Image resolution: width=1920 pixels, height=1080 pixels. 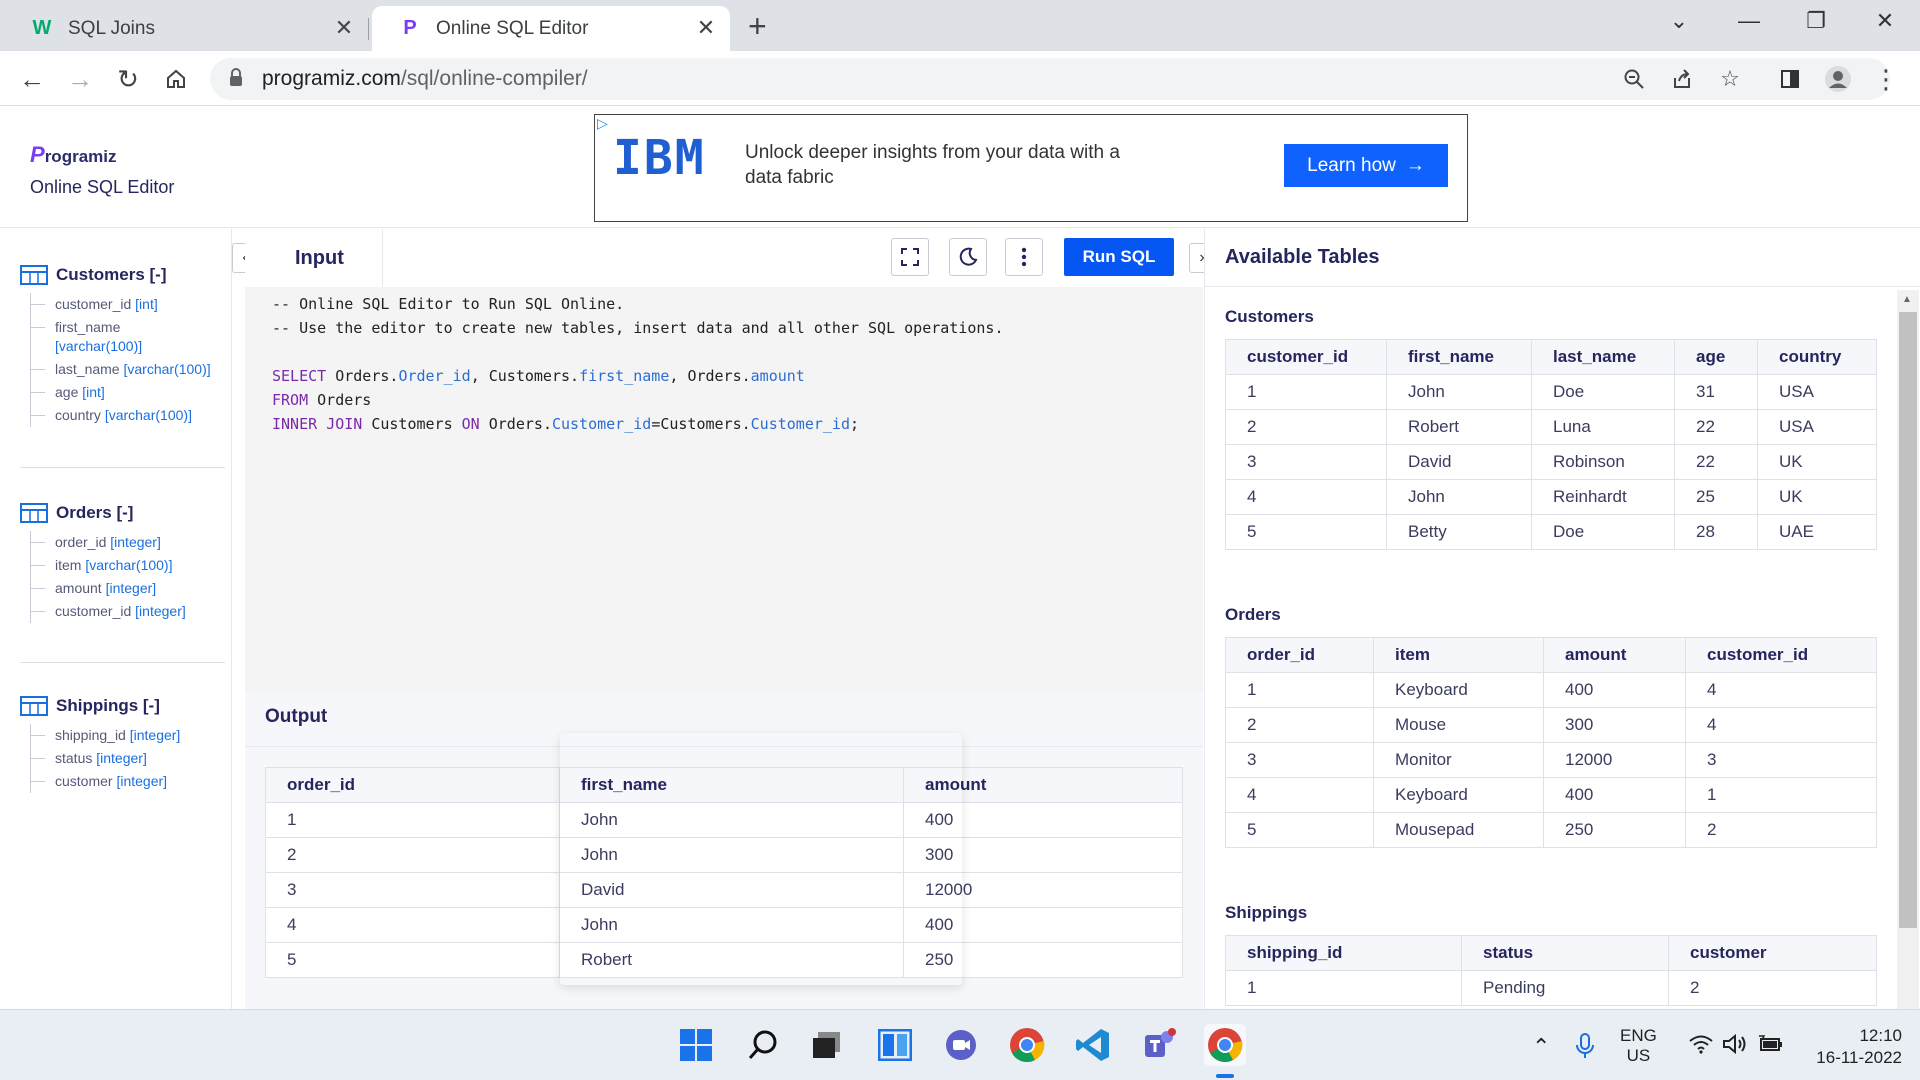 I want to click on microphone-icon, so click(x=1585, y=1048).